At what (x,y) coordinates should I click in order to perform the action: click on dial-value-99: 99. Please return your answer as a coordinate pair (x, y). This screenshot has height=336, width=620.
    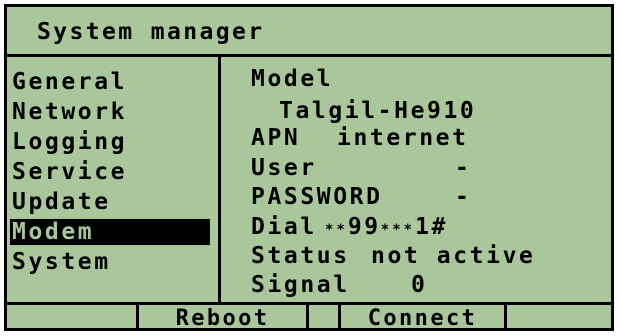
    Looking at the image, I should click on (364, 227).